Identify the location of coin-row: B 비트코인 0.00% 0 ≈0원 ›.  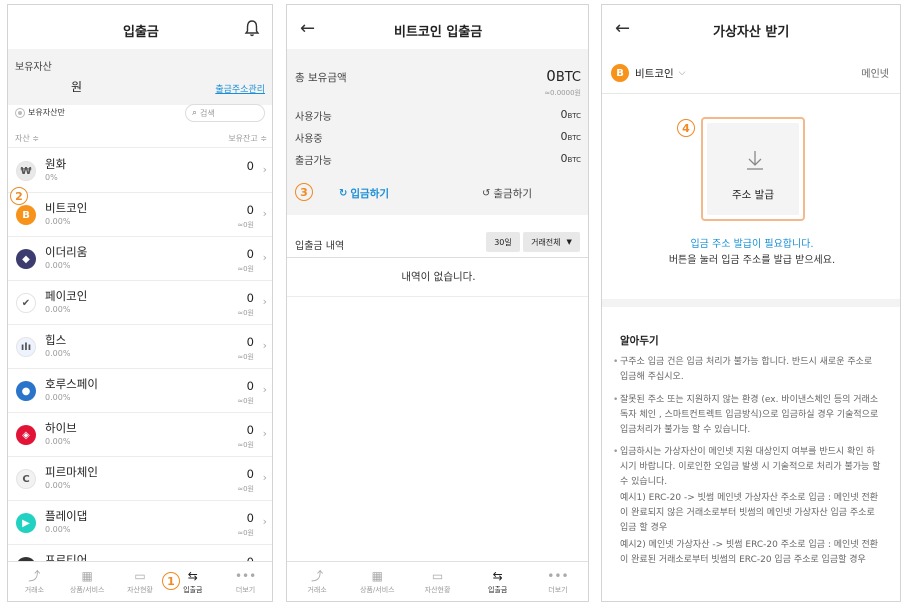
(140, 215).